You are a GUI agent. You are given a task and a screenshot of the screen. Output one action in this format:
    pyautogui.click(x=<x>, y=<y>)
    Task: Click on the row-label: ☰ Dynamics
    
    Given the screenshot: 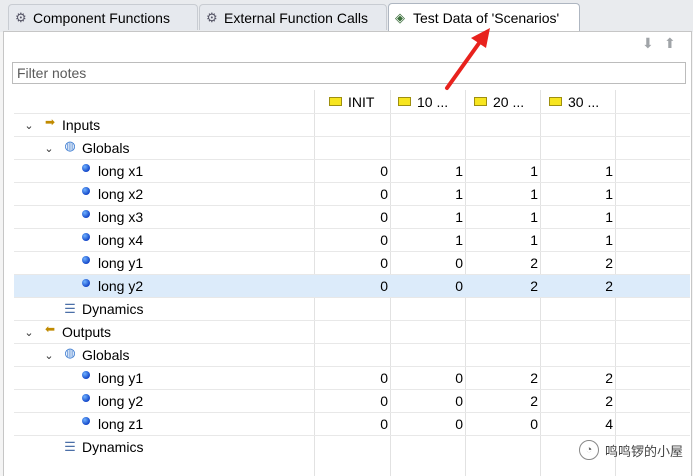 What is the action you would take?
    pyautogui.click(x=102, y=309)
    